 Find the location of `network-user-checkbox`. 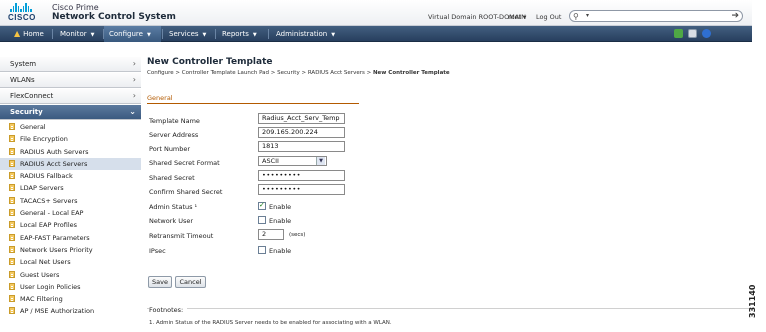

network-user-checkbox is located at coordinates (262, 220).